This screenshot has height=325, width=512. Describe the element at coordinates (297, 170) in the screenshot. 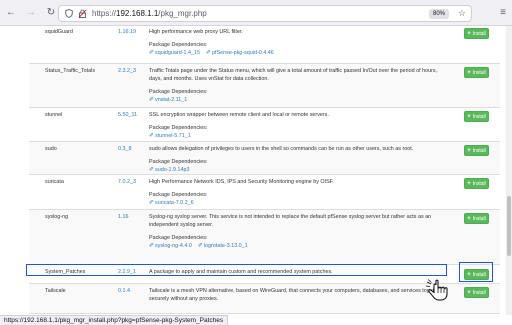

I see `dependency-list: ✐sudo-1.9.14p3` at that location.